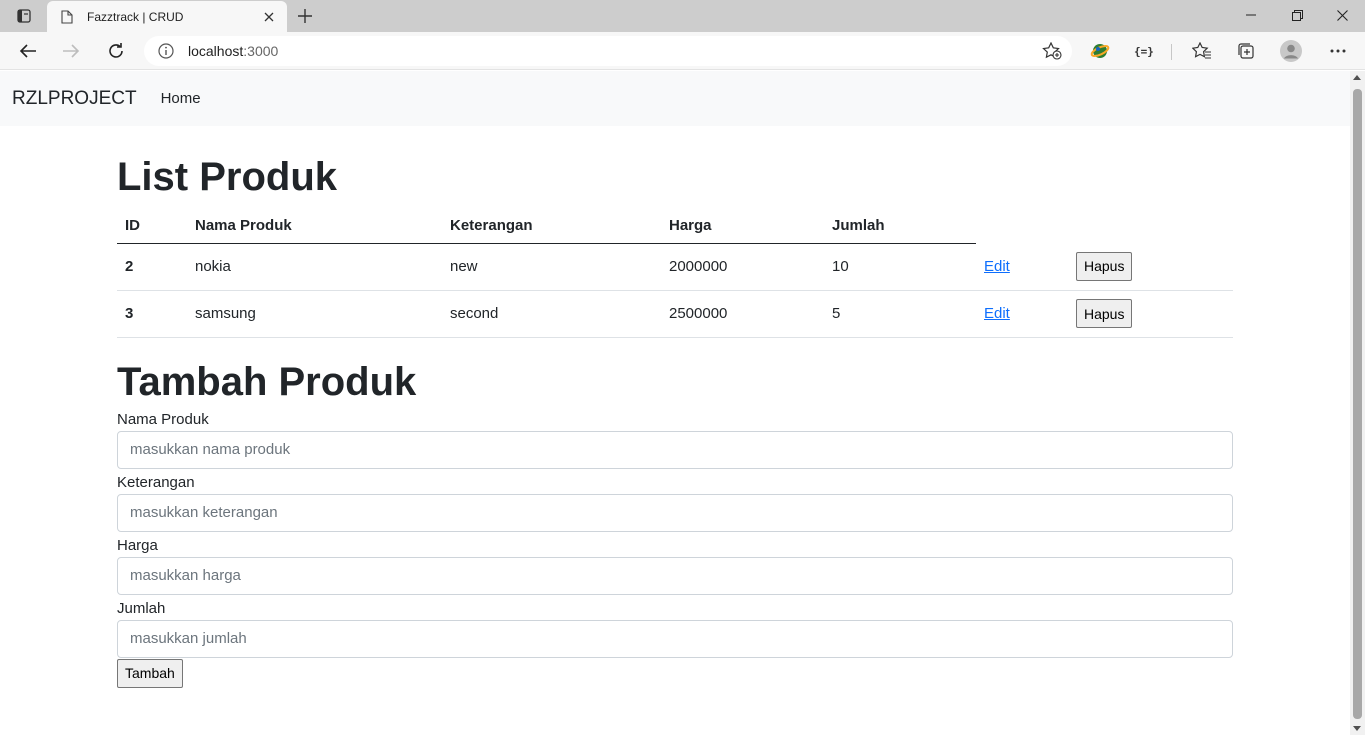 The image size is (1365, 735). What do you see at coordinates (314, 267) in the screenshot?
I see `cell-nama: nokia` at bounding box center [314, 267].